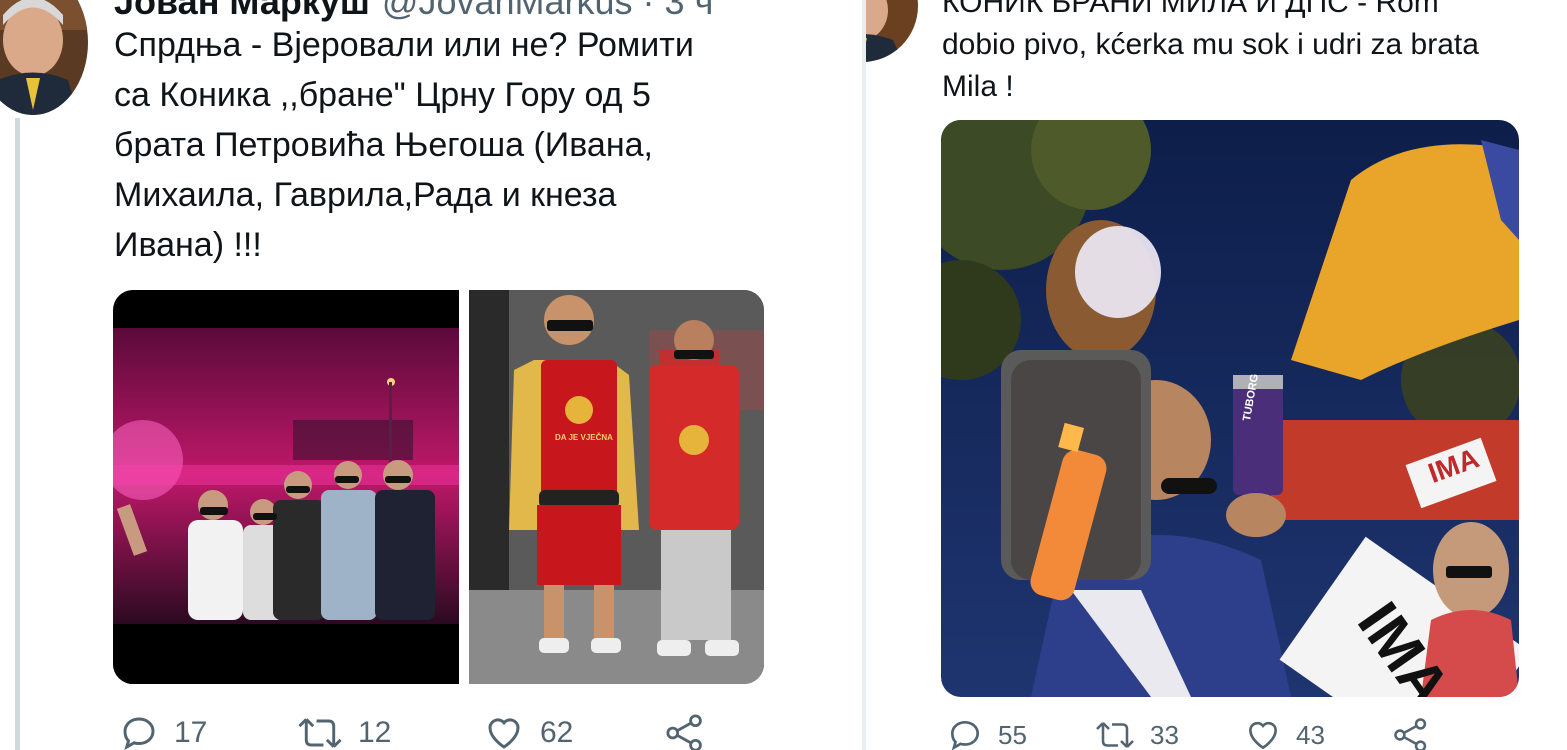 This screenshot has width=1567, height=750. I want to click on retweet-button: 33, so click(1169, 733).